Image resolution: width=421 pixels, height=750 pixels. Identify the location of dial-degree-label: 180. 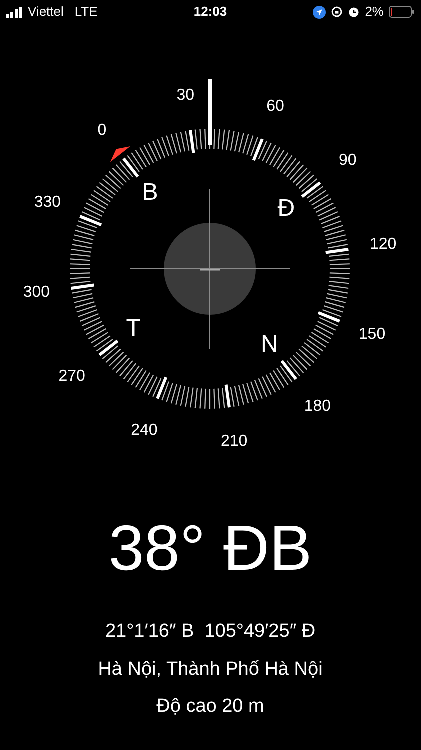
(318, 406).